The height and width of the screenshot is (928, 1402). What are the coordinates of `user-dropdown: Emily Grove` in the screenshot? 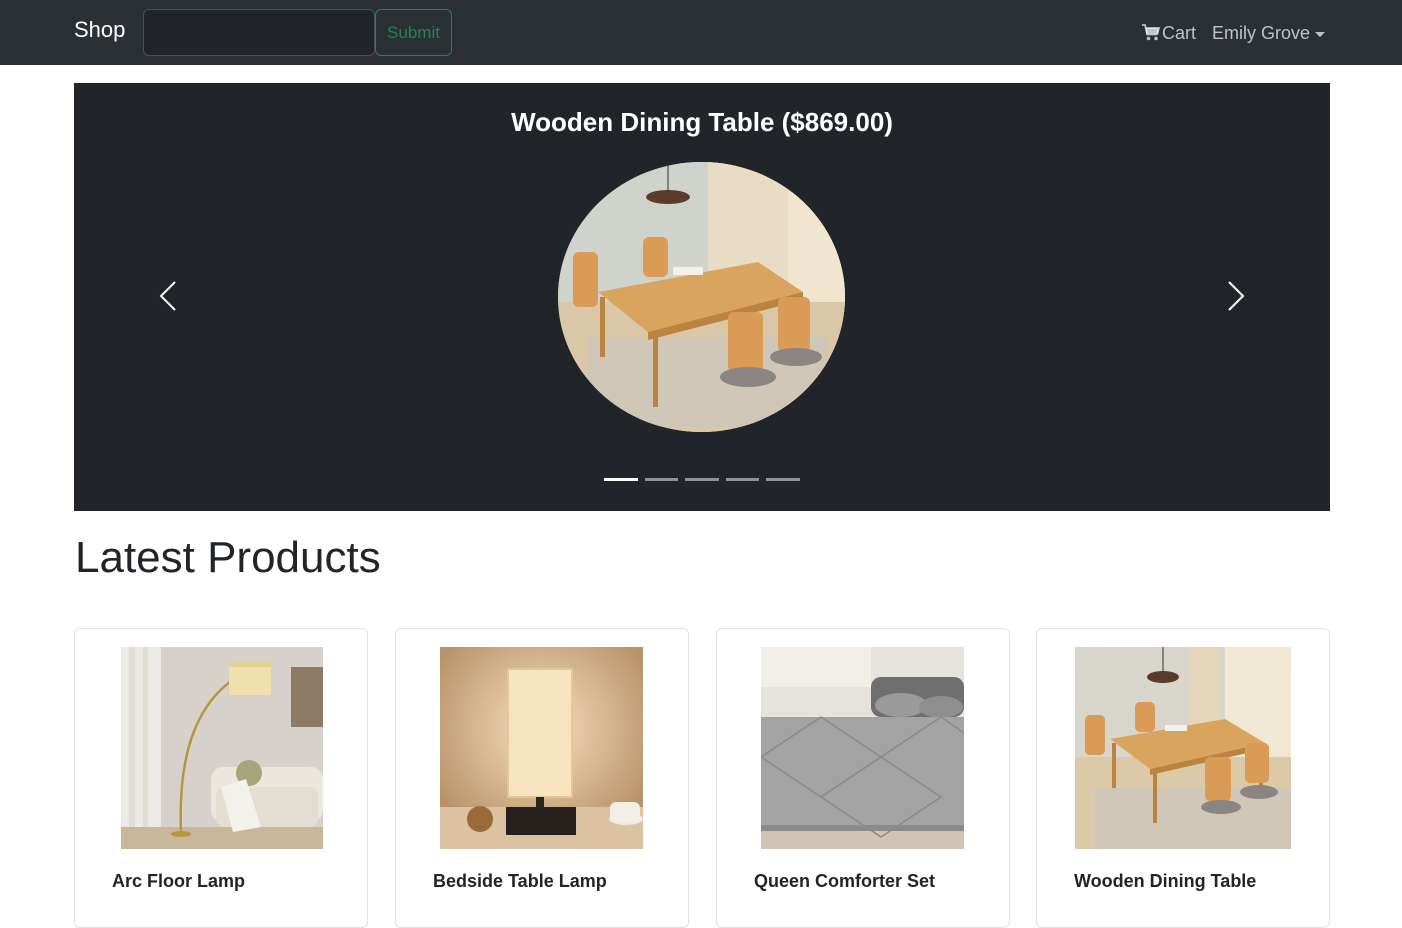 It's located at (1269, 33).